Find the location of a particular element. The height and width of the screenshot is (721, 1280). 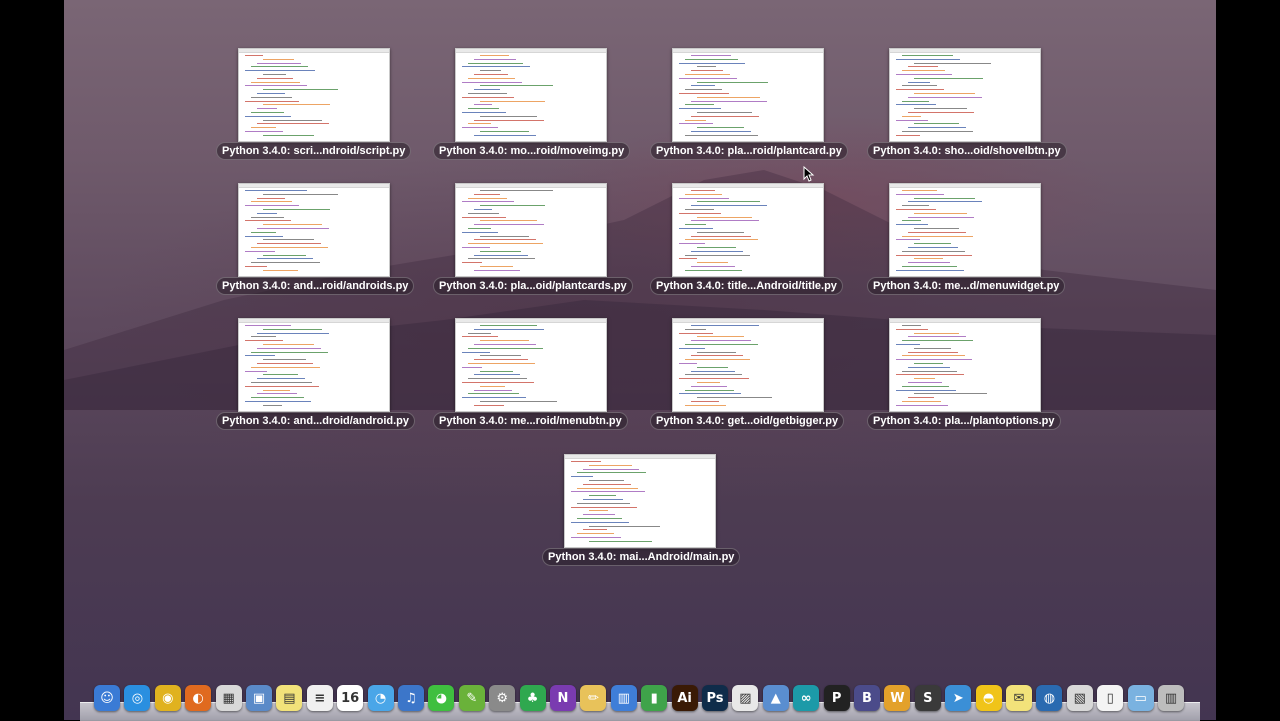

quicktime-icon: ◍ is located at coordinates (1049, 698).